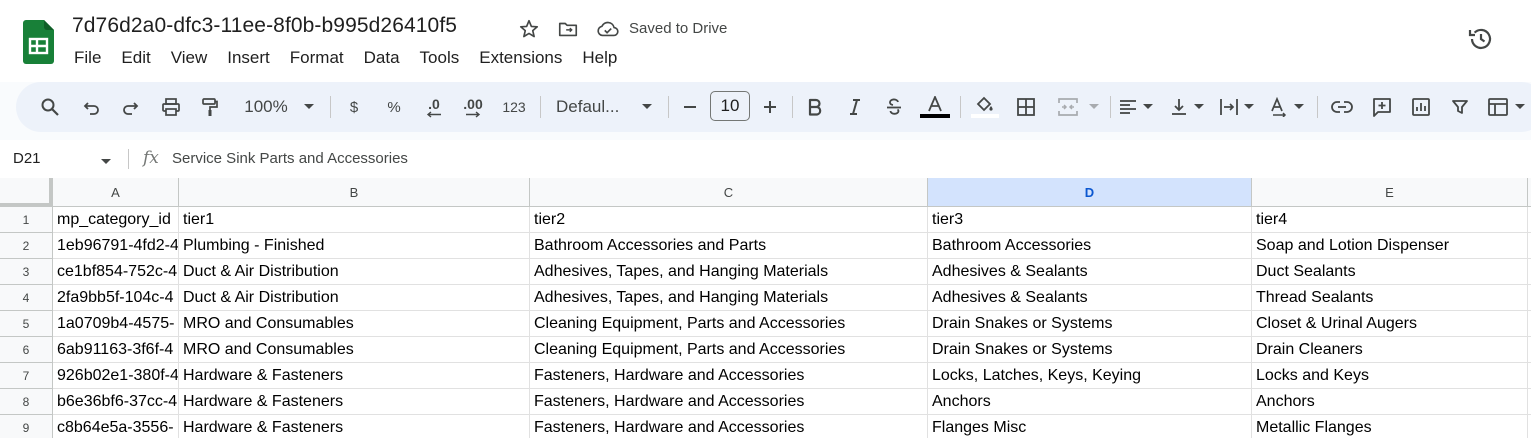 This screenshot has width=1531, height=438. Describe the element at coordinates (27, 158) in the screenshot. I see `name-box: D21` at that location.